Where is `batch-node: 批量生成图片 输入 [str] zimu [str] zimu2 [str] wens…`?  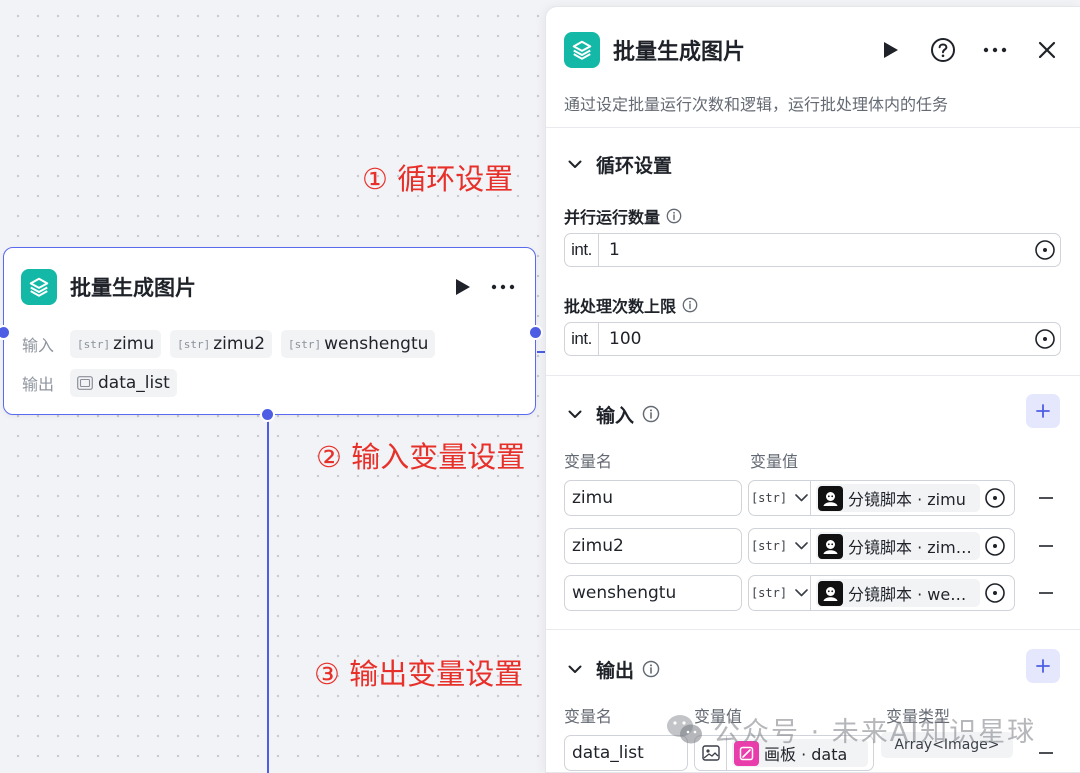
batch-node: 批量生成图片 输入 [str] zimu [str] zimu2 [str] wens… is located at coordinates (271, 334).